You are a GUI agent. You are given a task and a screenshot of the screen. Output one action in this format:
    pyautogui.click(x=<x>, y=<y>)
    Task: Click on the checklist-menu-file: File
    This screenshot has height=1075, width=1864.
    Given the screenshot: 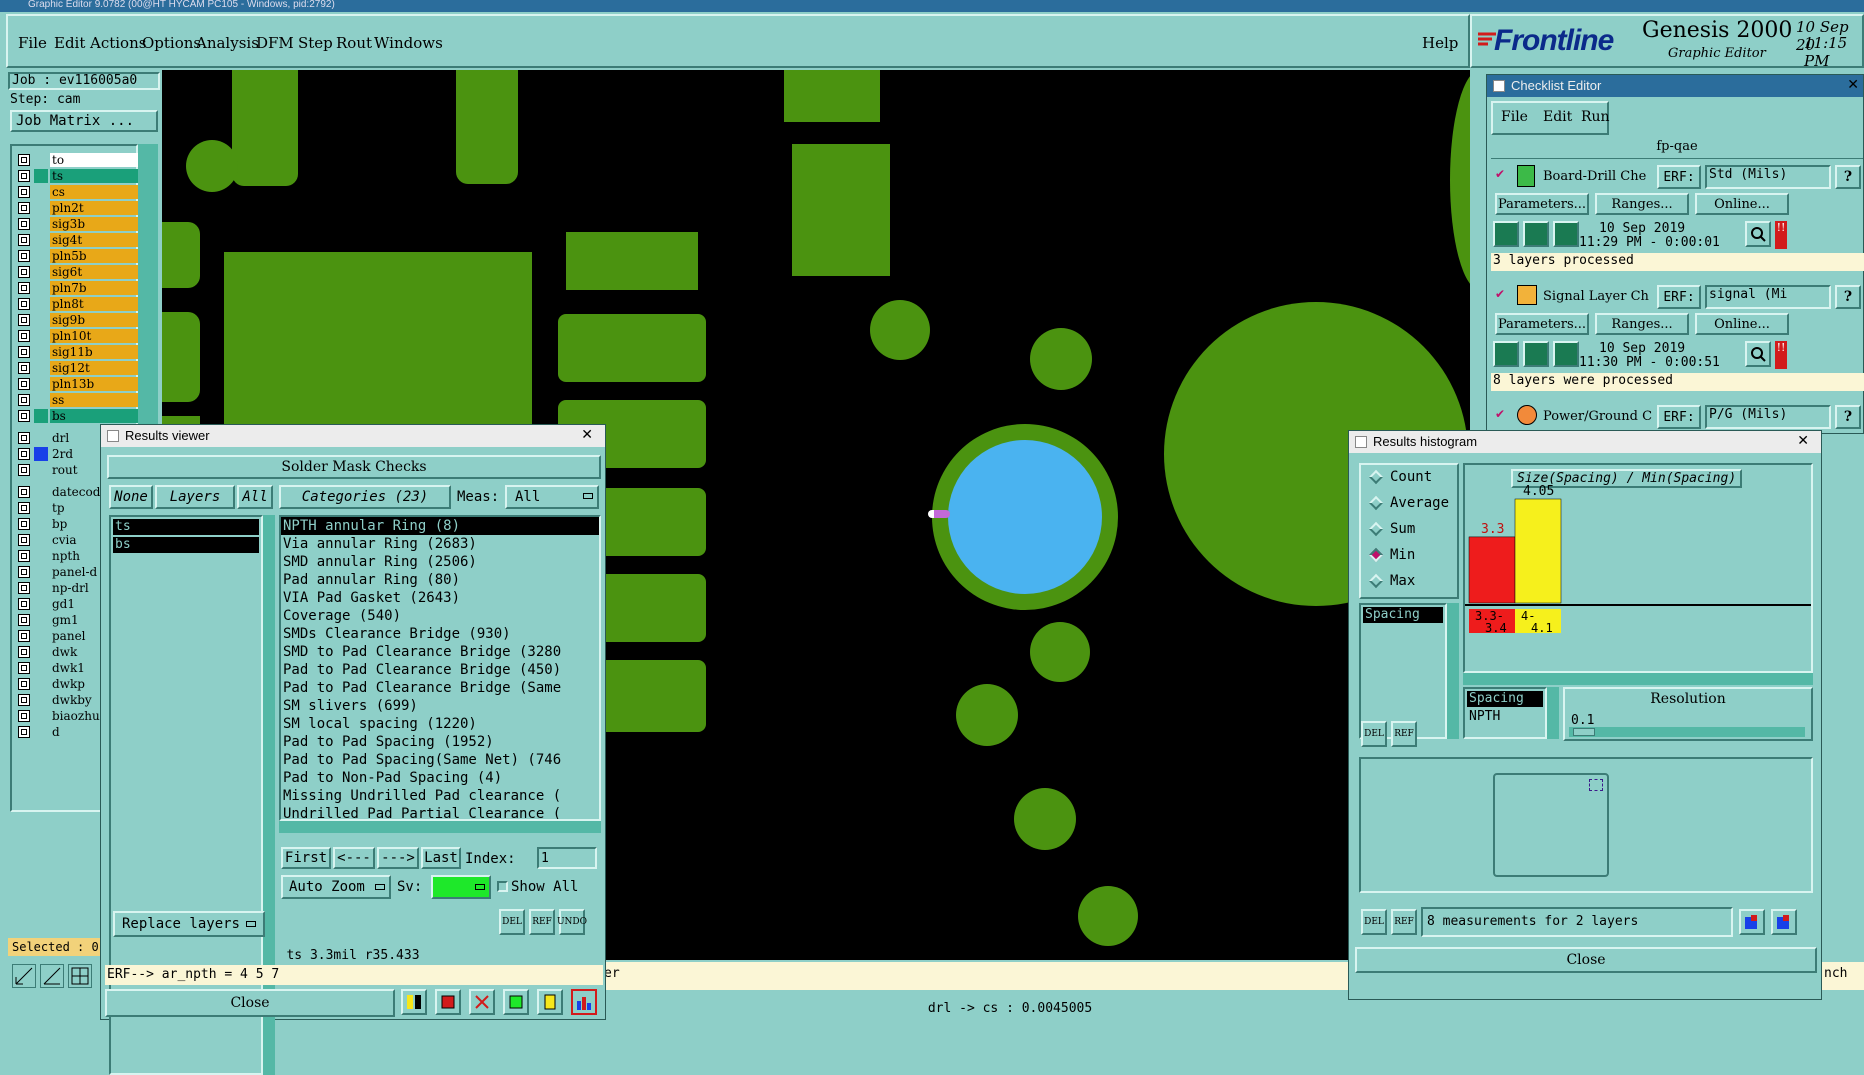 What is the action you would take?
    pyautogui.click(x=1514, y=117)
    